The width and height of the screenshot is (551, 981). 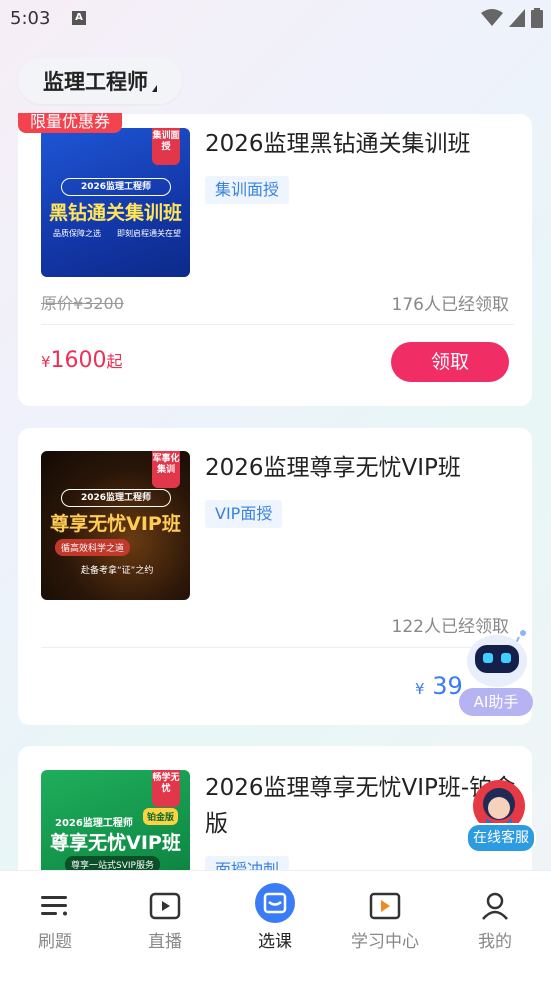 I want to click on status-indicators, so click(x=512, y=18).